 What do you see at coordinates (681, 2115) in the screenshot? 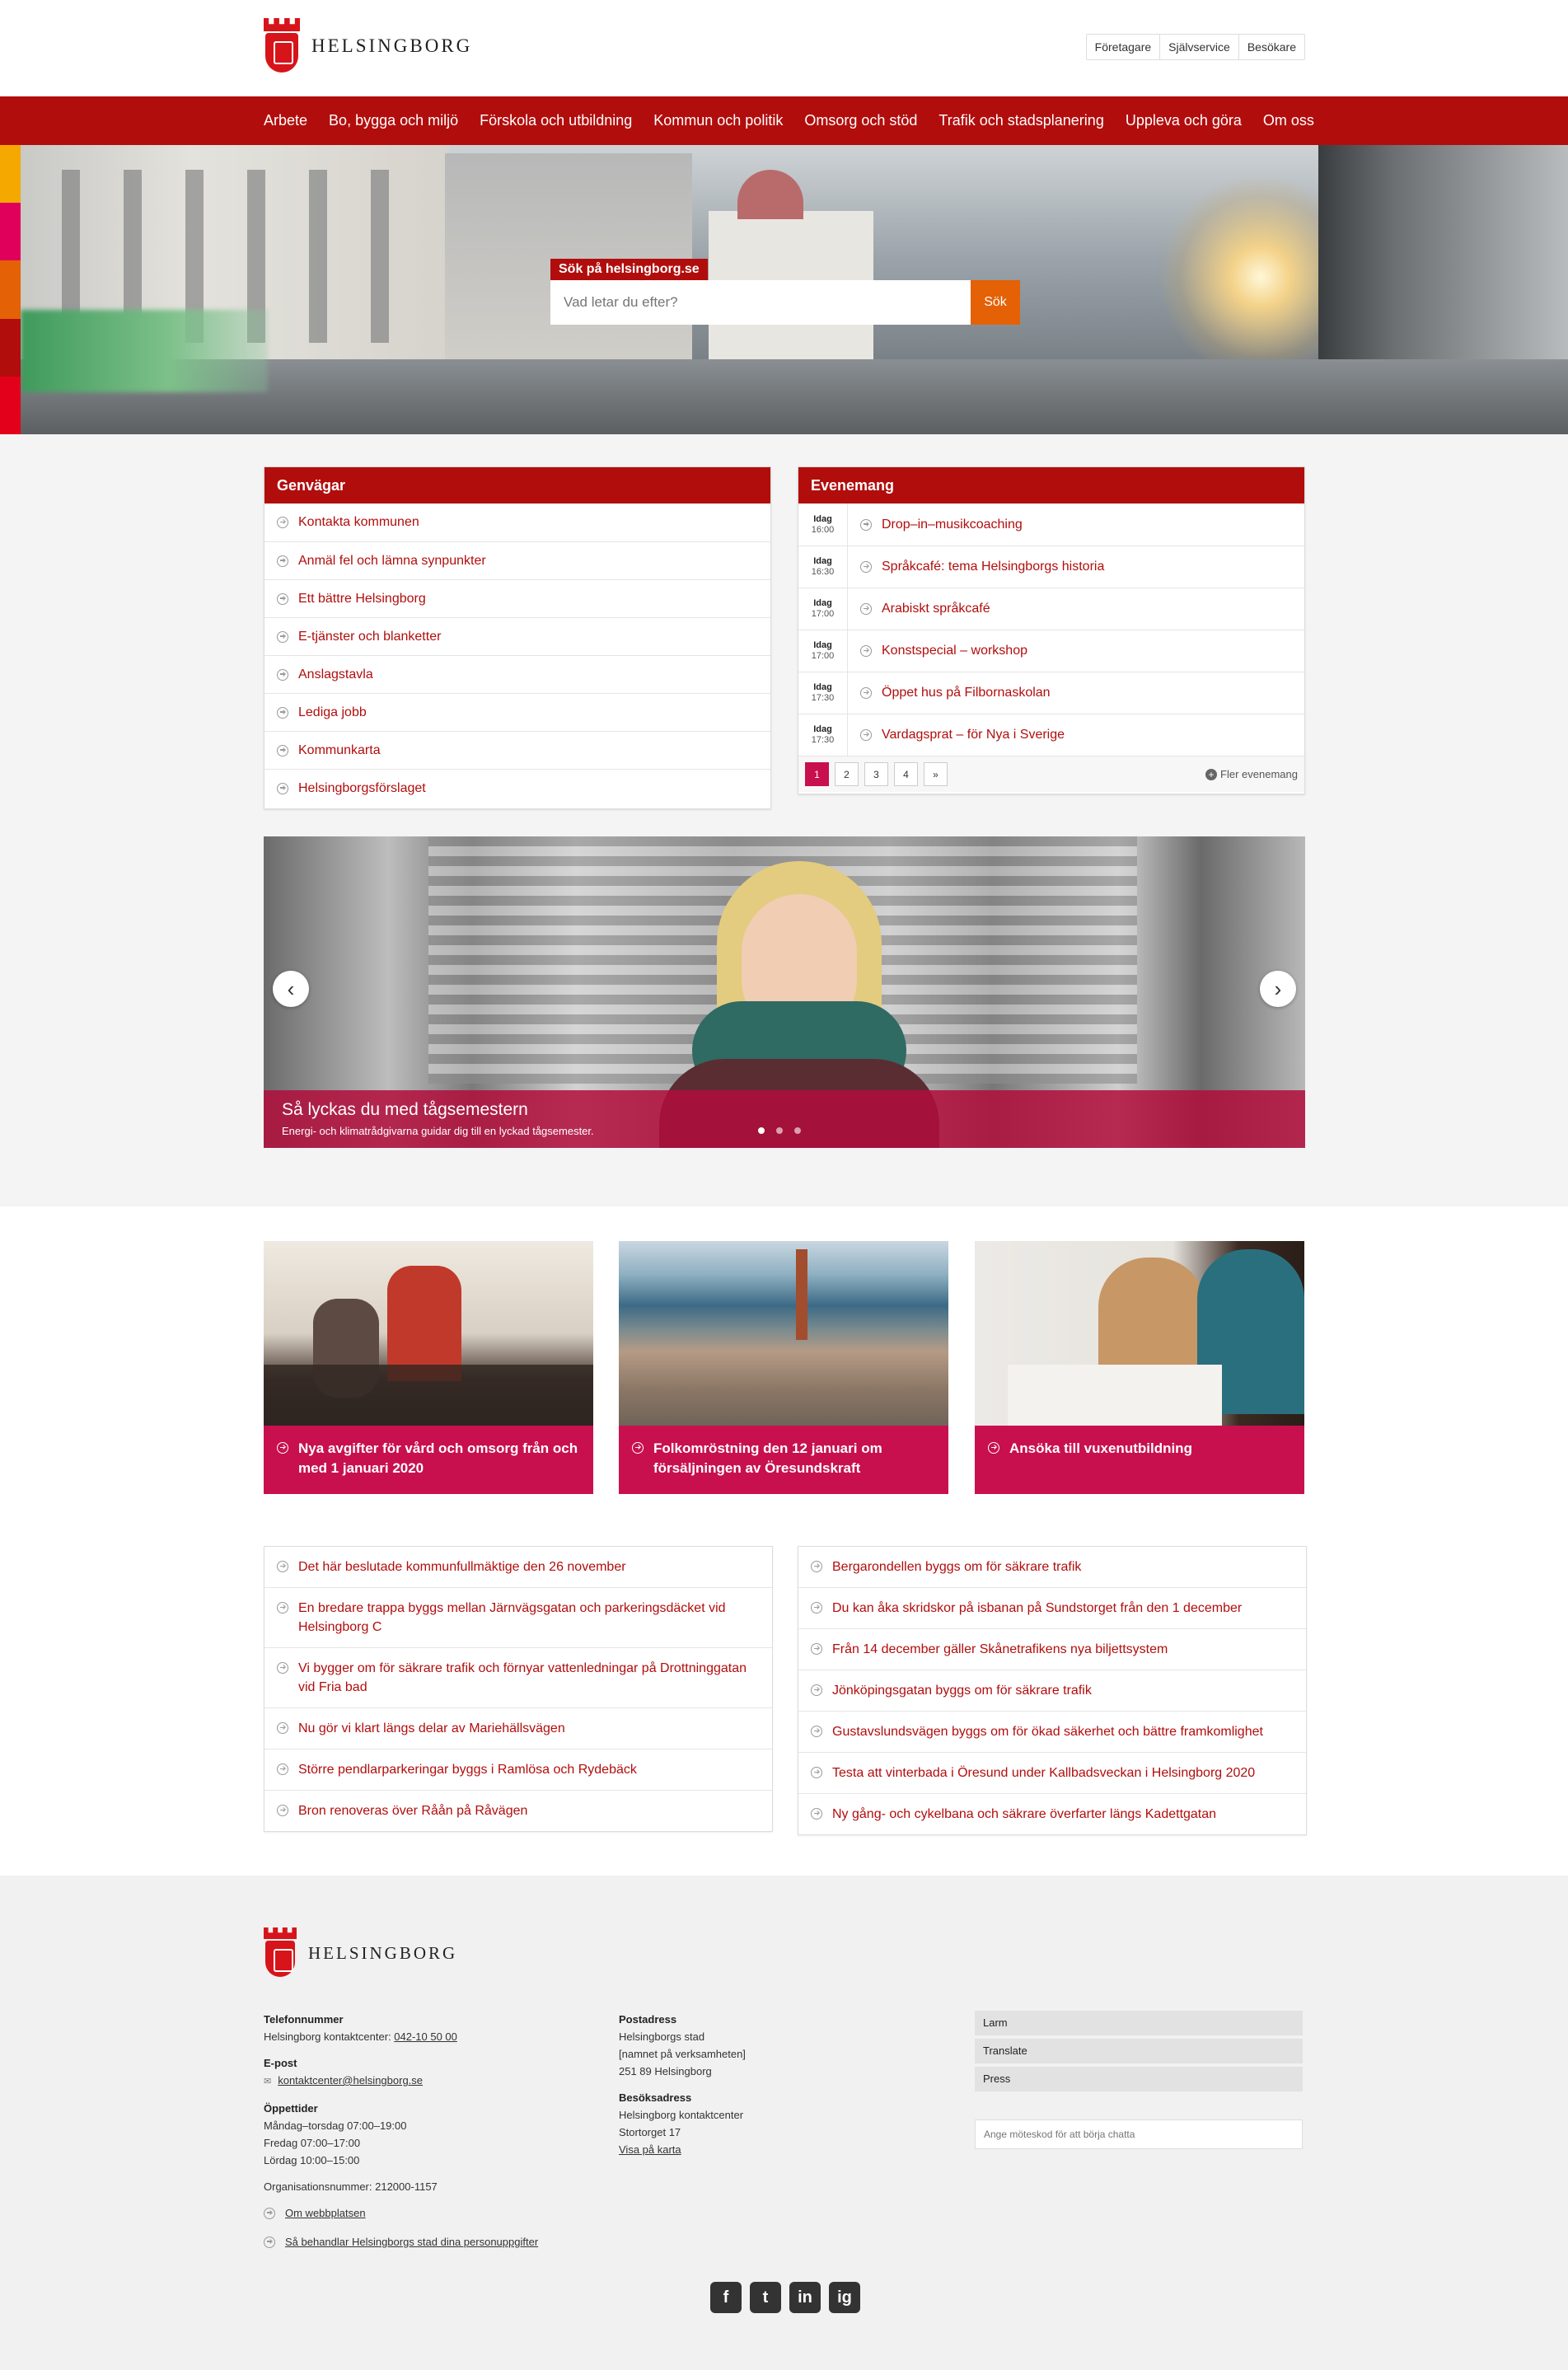
I see `visit-line: Helsingborg kontaktcenter` at bounding box center [681, 2115].